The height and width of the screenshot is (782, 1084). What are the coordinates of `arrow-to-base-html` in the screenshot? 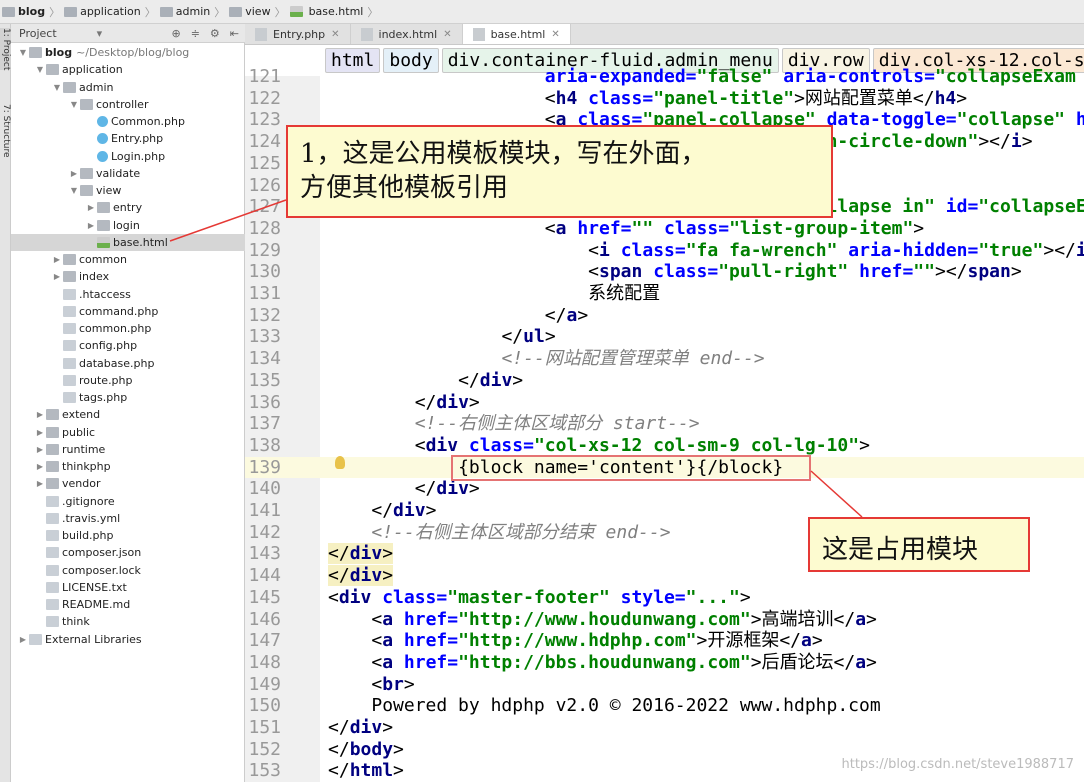 It's located at (228, 220).